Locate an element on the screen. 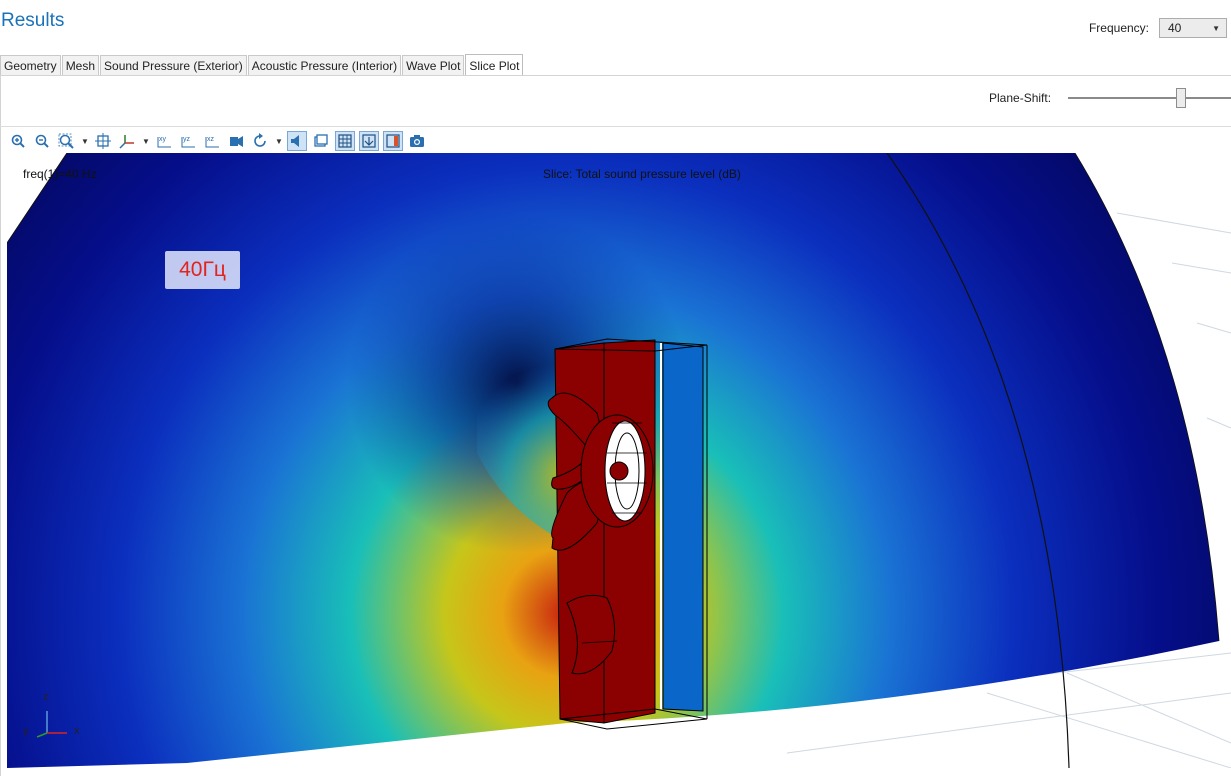 The image size is (1231, 779). chevron-down-icon: ▼ is located at coordinates (1216, 28).